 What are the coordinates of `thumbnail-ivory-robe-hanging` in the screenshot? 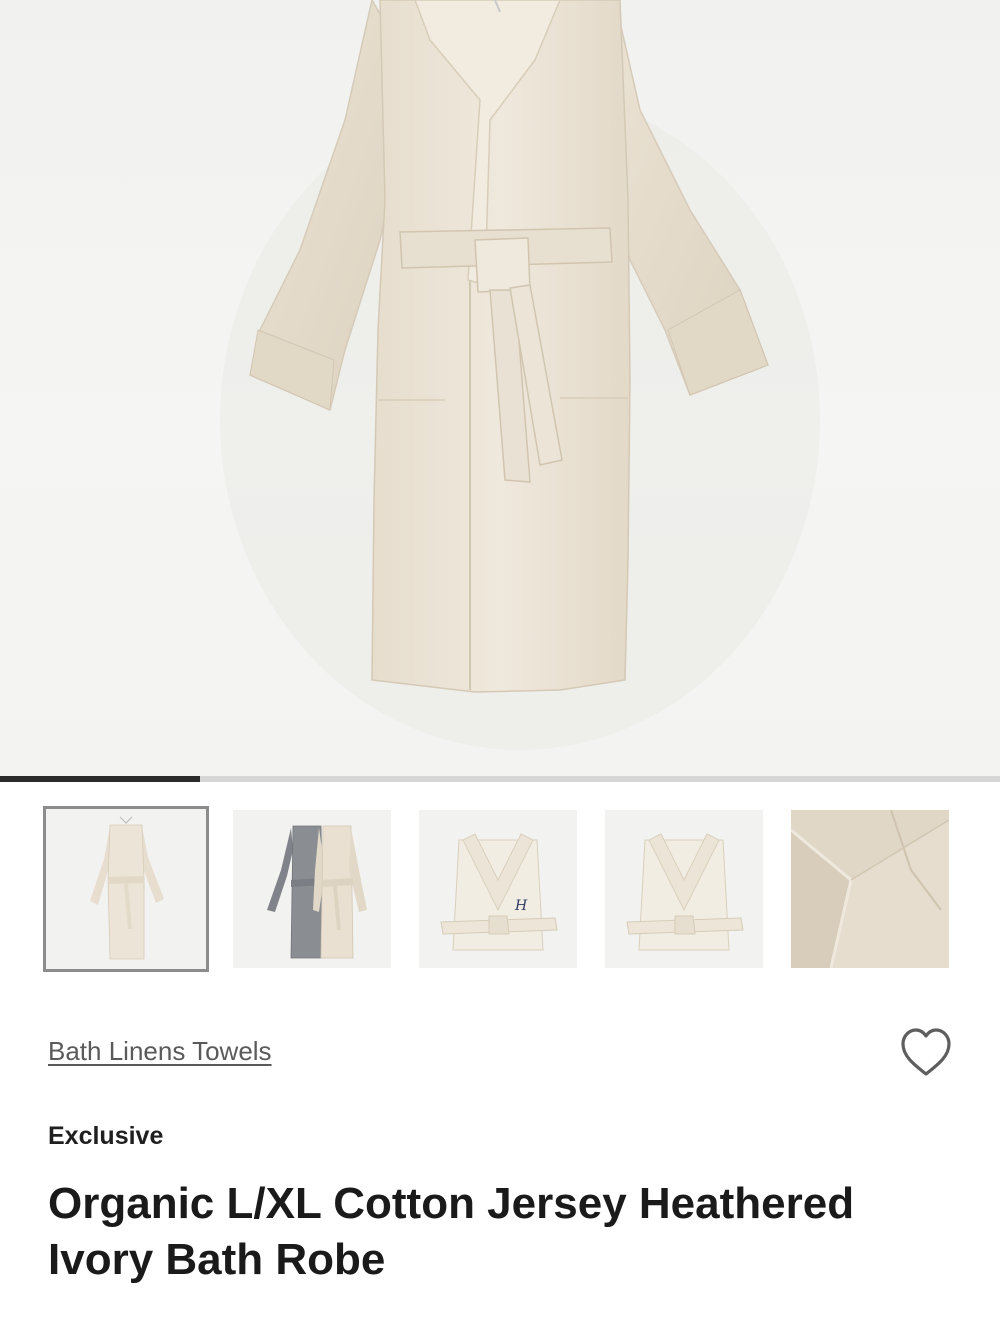 It's located at (126, 889).